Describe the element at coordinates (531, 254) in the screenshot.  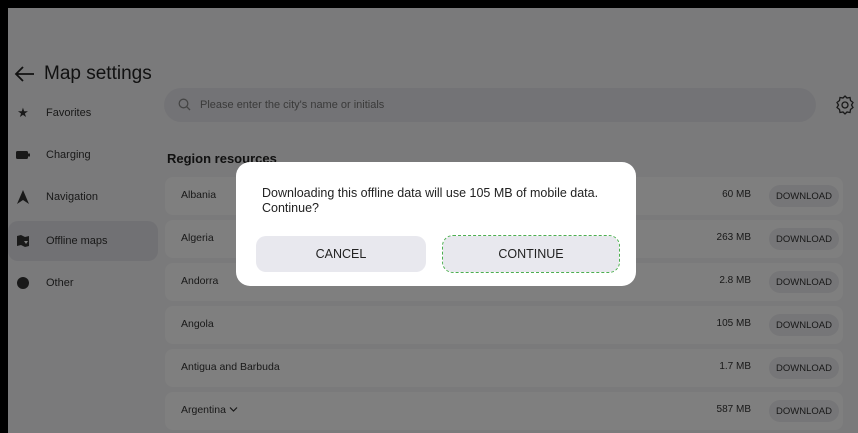
I see `continue-button: CONTINUE` at that location.